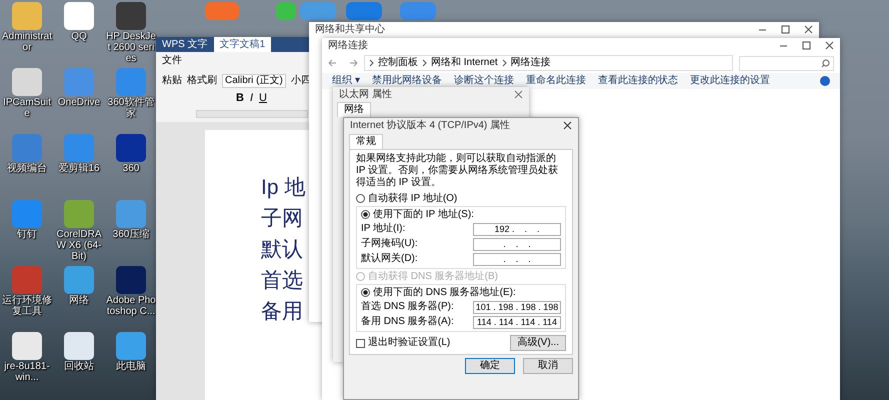 This screenshot has height=400, width=889. What do you see at coordinates (409, 343) in the screenshot?
I see `checkbox-label: 退出时验证设置(L)` at bounding box center [409, 343].